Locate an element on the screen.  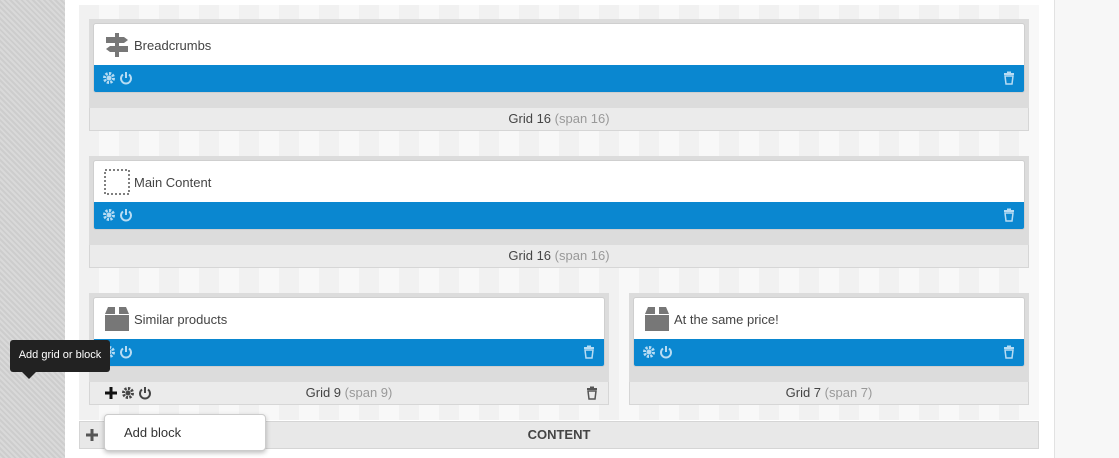
tooltip: Add grid or block is located at coordinates (60, 359).